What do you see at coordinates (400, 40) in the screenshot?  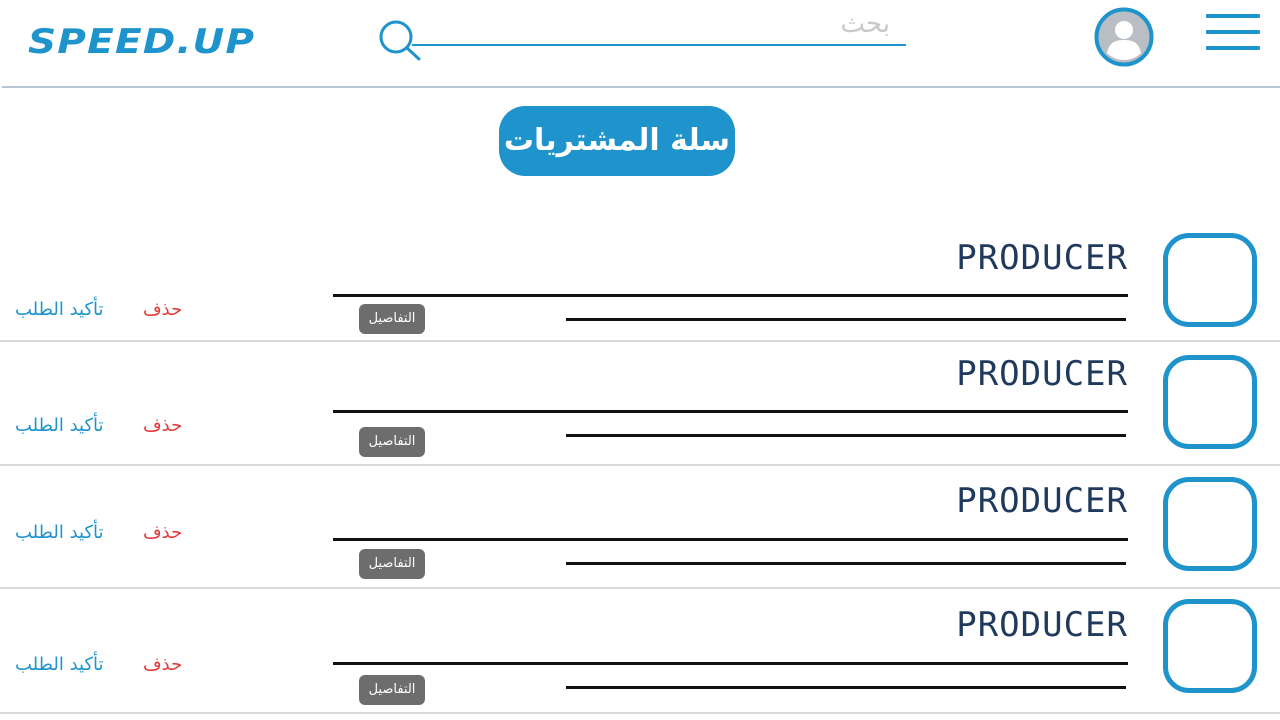 I see `search-icon` at bounding box center [400, 40].